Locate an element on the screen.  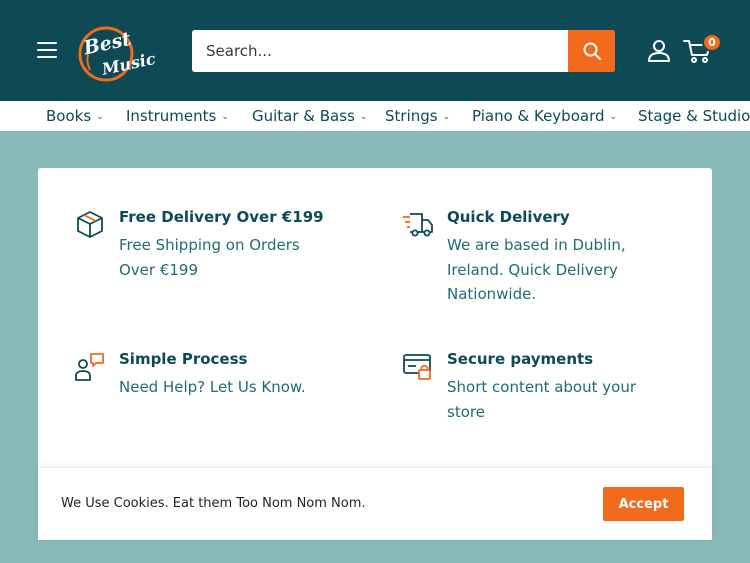
nav-item-stage-studio: Stage & Studio is located at coordinates (694, 116).